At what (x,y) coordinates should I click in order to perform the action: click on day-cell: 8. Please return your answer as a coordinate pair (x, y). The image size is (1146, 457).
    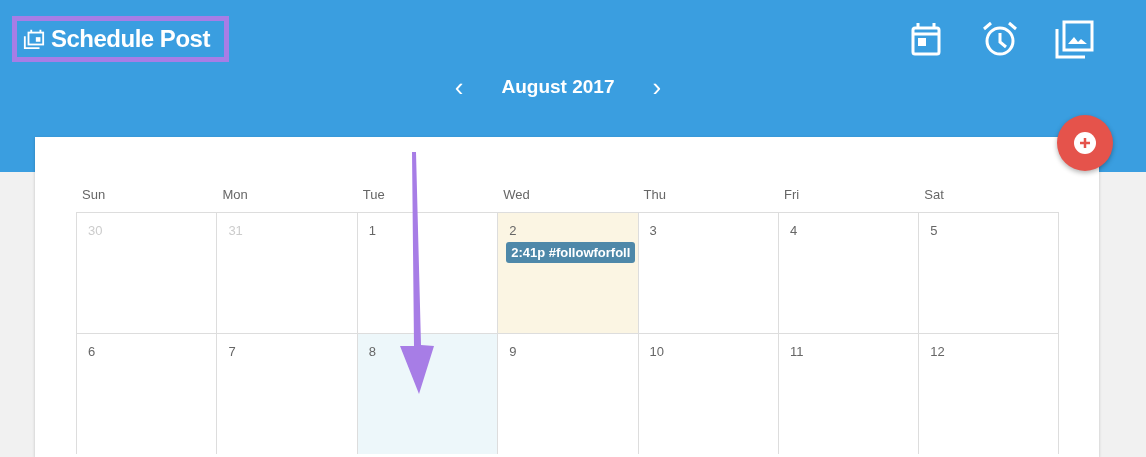
    Looking at the image, I should click on (427, 393).